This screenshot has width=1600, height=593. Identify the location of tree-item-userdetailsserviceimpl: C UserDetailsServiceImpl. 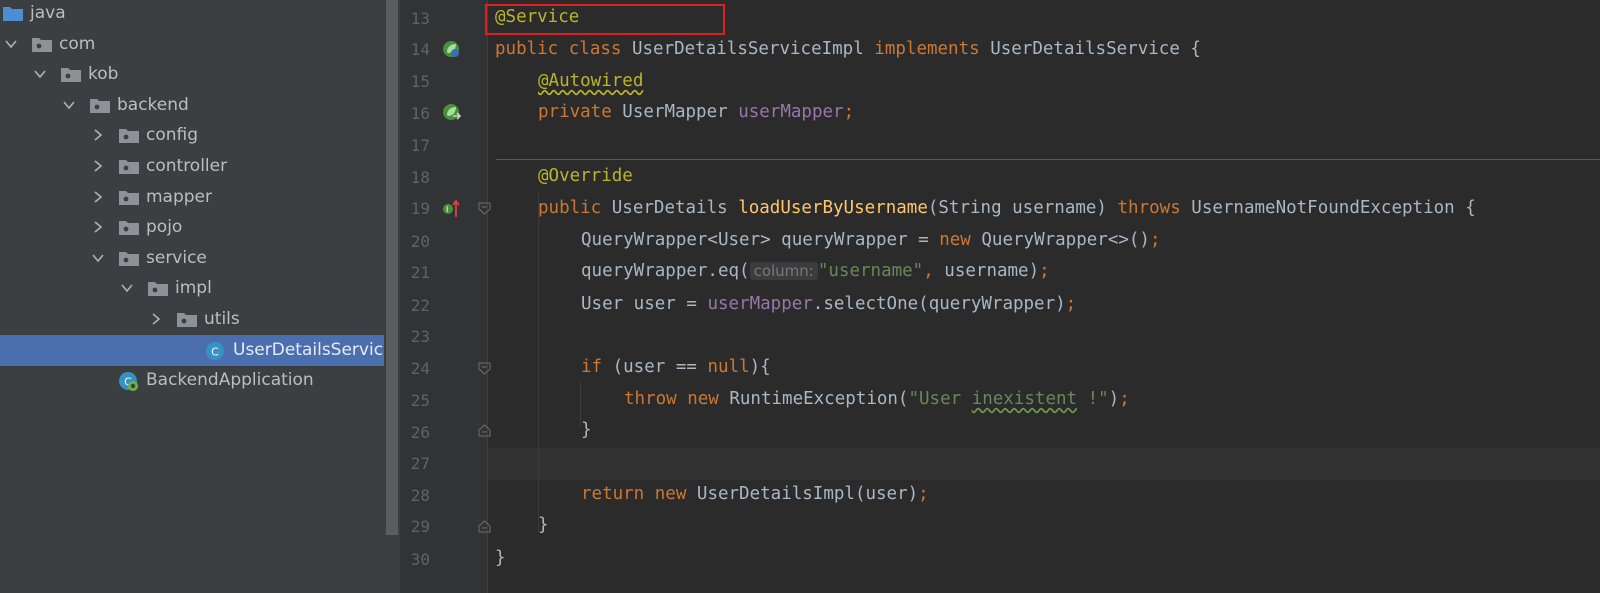
(200, 350).